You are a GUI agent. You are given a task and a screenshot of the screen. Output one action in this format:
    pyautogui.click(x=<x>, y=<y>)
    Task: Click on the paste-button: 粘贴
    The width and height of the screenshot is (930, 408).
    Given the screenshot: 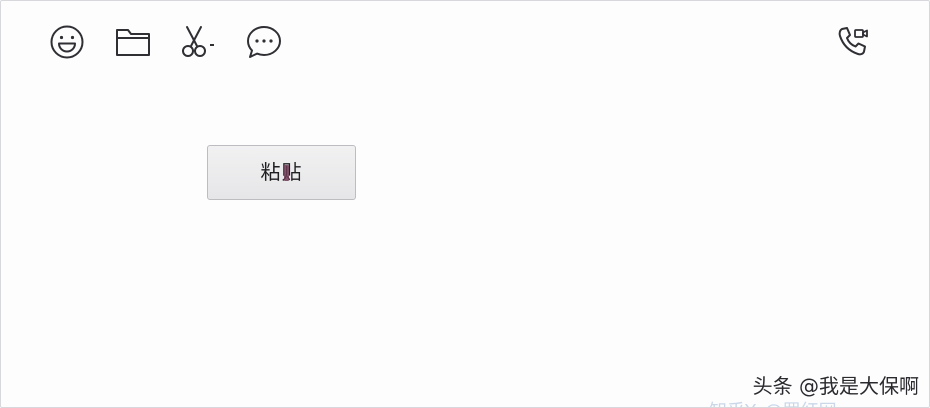 What is the action you would take?
    pyautogui.click(x=281, y=172)
    